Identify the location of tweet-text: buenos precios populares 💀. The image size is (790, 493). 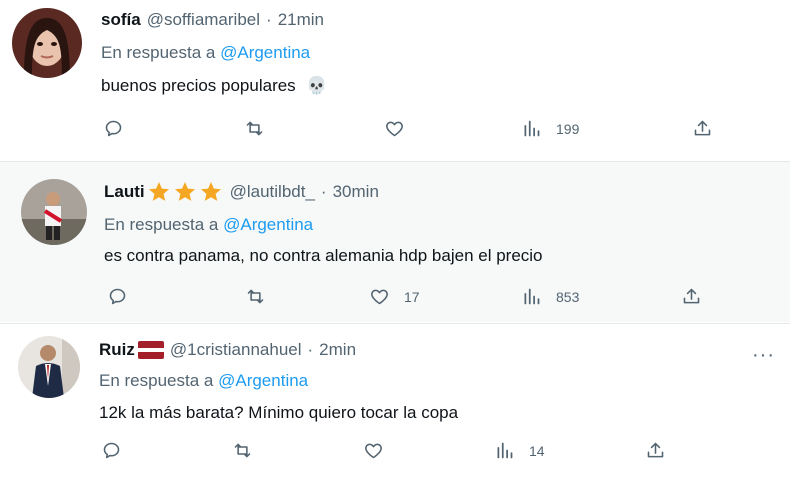
(214, 86).